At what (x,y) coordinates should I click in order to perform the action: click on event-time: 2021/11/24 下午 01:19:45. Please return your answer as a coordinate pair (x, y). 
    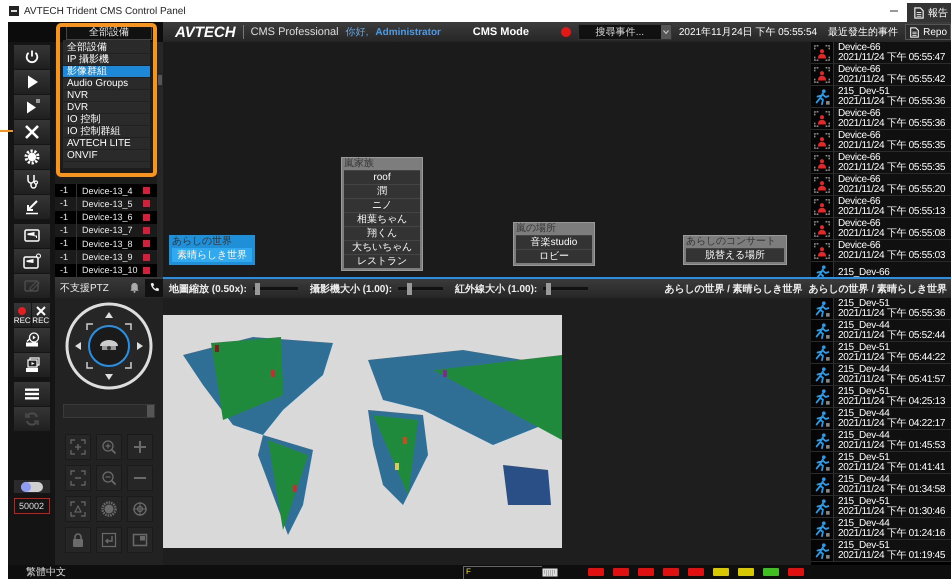
    Looking at the image, I should click on (892, 555).